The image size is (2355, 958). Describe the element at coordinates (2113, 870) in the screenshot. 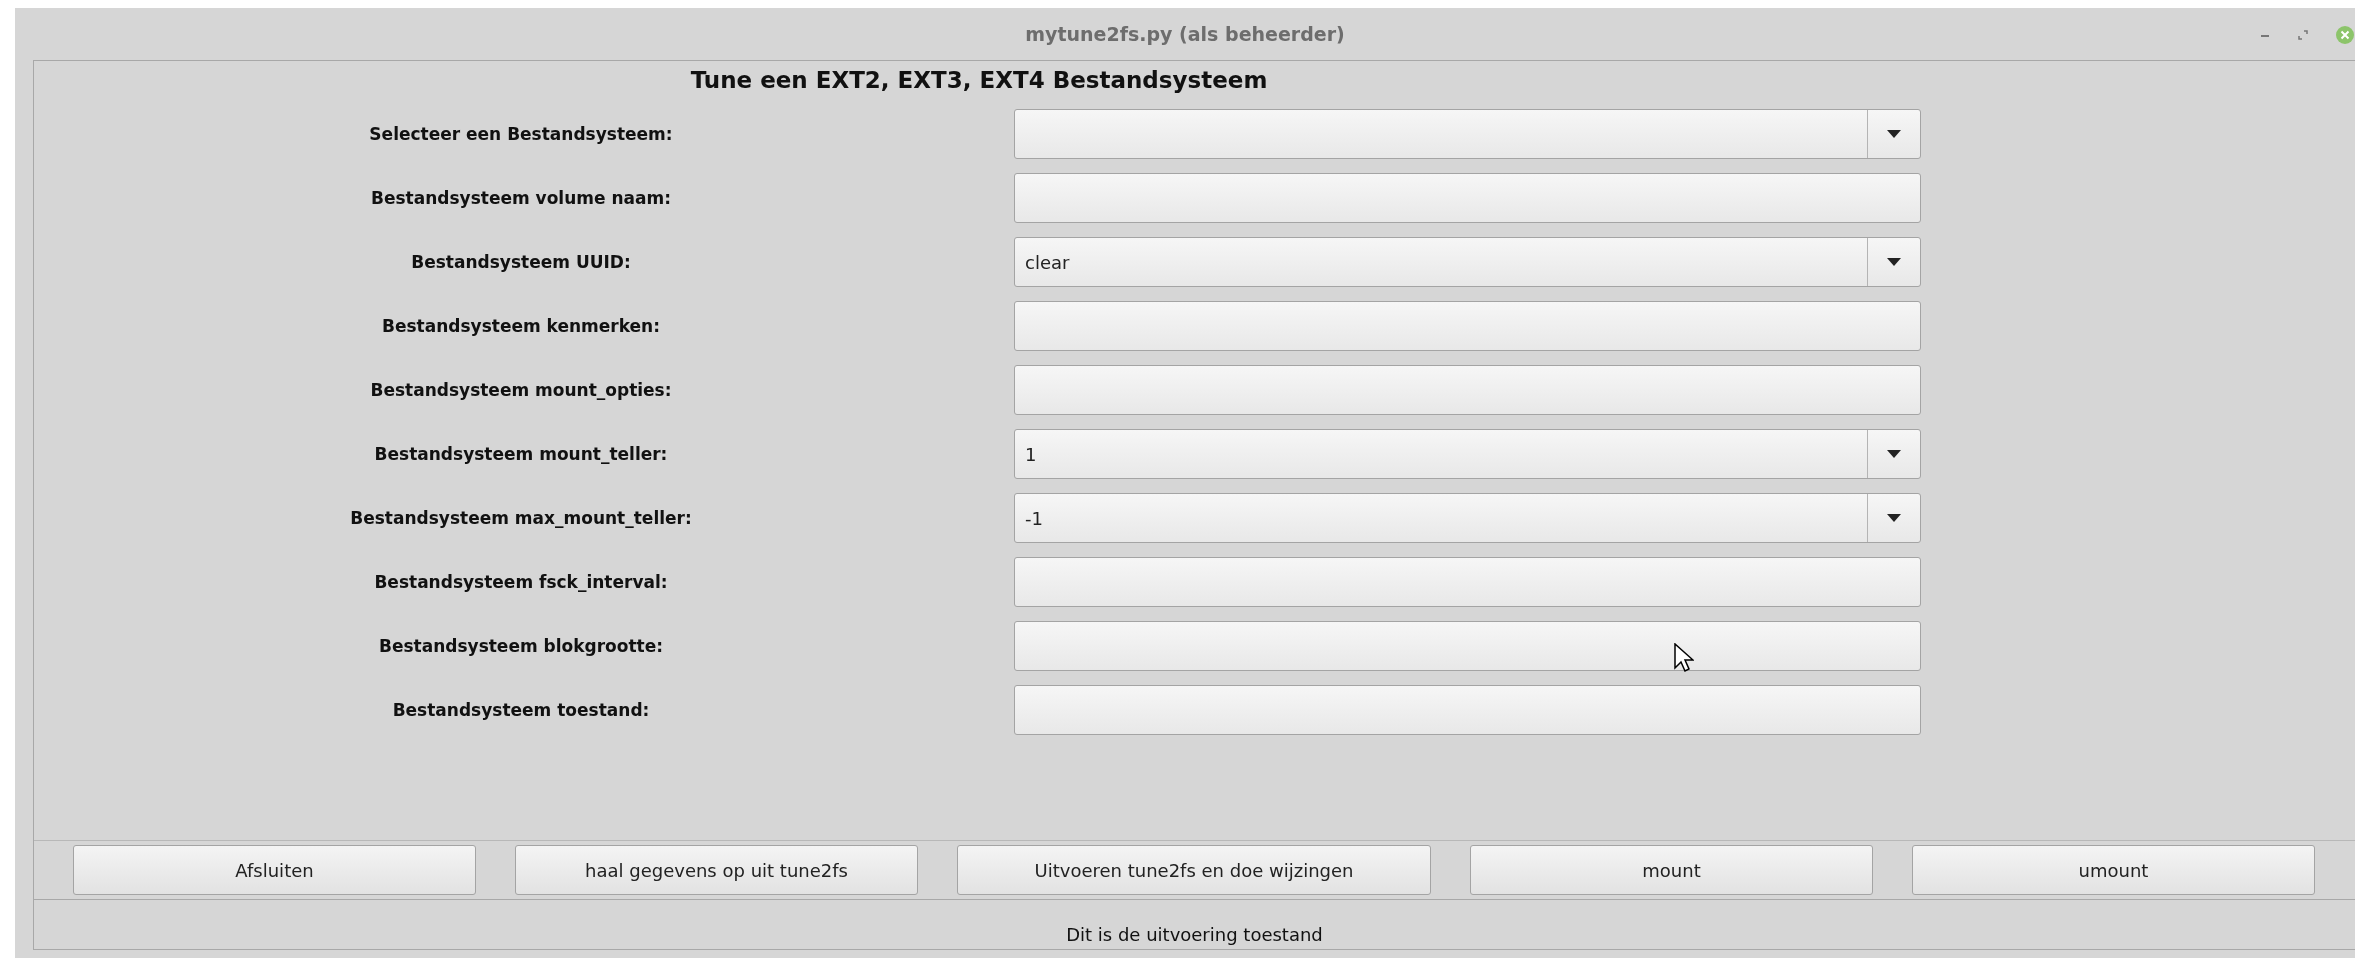

I see `action-button: umount` at that location.